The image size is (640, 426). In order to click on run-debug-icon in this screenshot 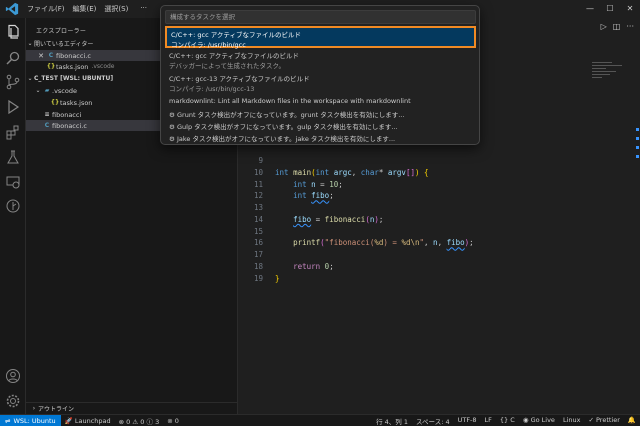, I will do `click(13, 107)`.